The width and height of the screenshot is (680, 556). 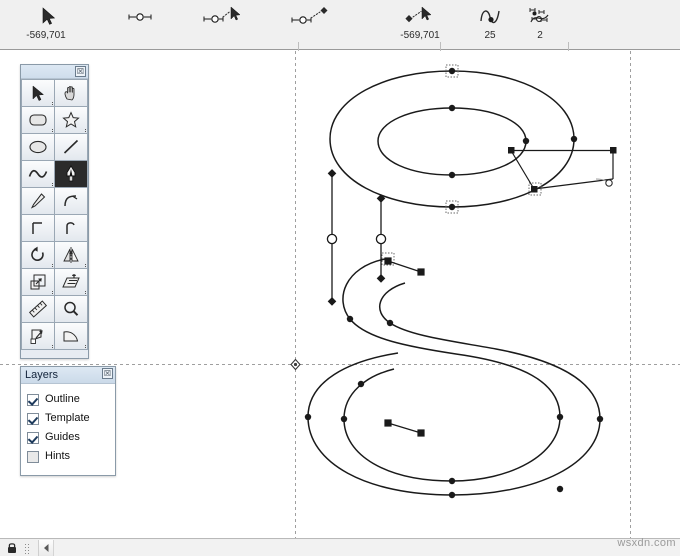 I want to click on diamond-arrow-icon, so click(x=420, y=16).